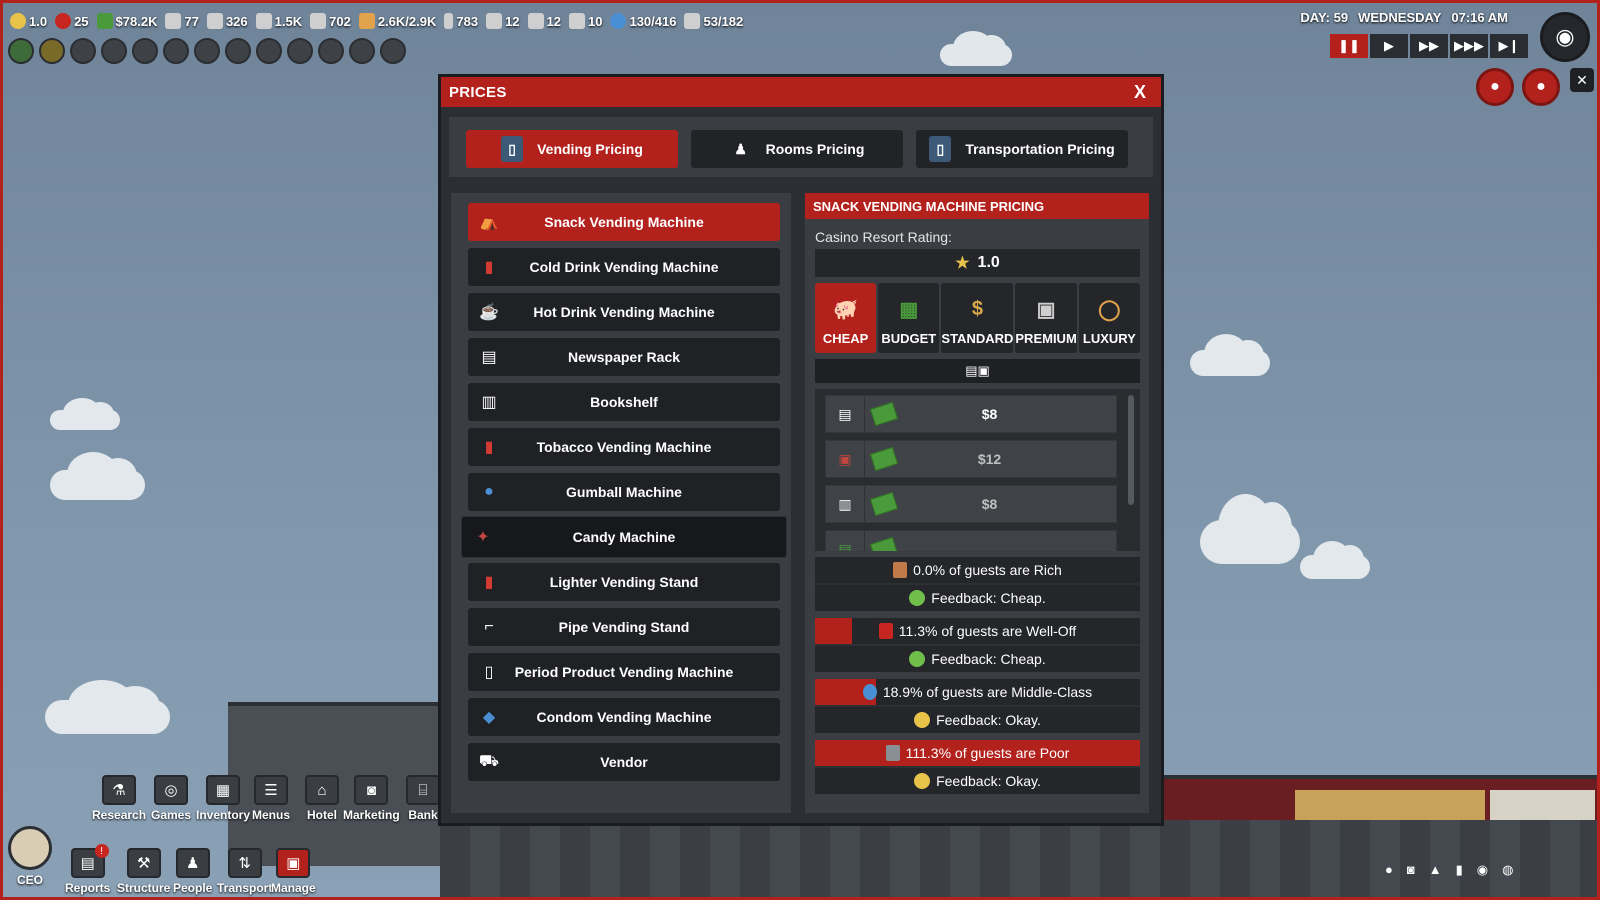  Describe the element at coordinates (1131, 450) in the screenshot. I see `item-list-scrollbar` at that location.